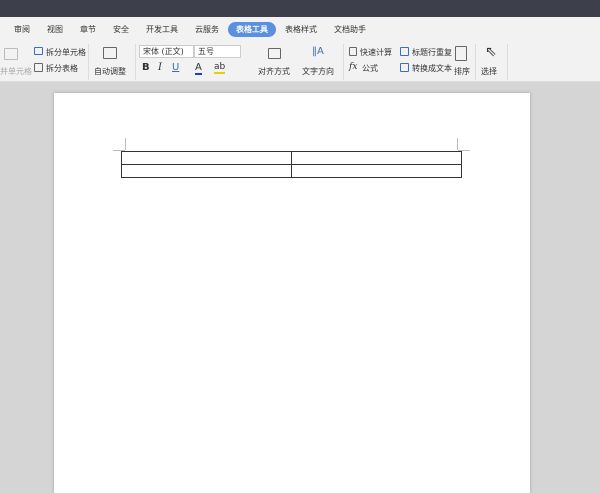  What do you see at coordinates (198, 68) in the screenshot?
I see `font-color-button: A` at bounding box center [198, 68].